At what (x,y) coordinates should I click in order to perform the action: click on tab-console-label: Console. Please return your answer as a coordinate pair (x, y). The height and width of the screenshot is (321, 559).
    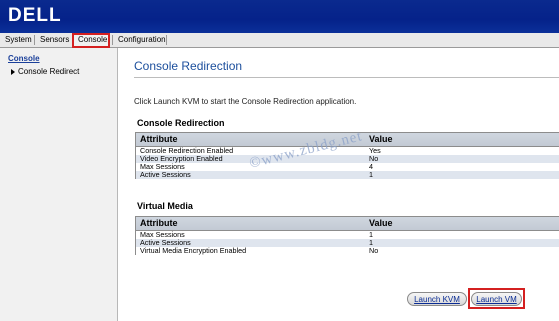
    Looking at the image, I should click on (92, 40).